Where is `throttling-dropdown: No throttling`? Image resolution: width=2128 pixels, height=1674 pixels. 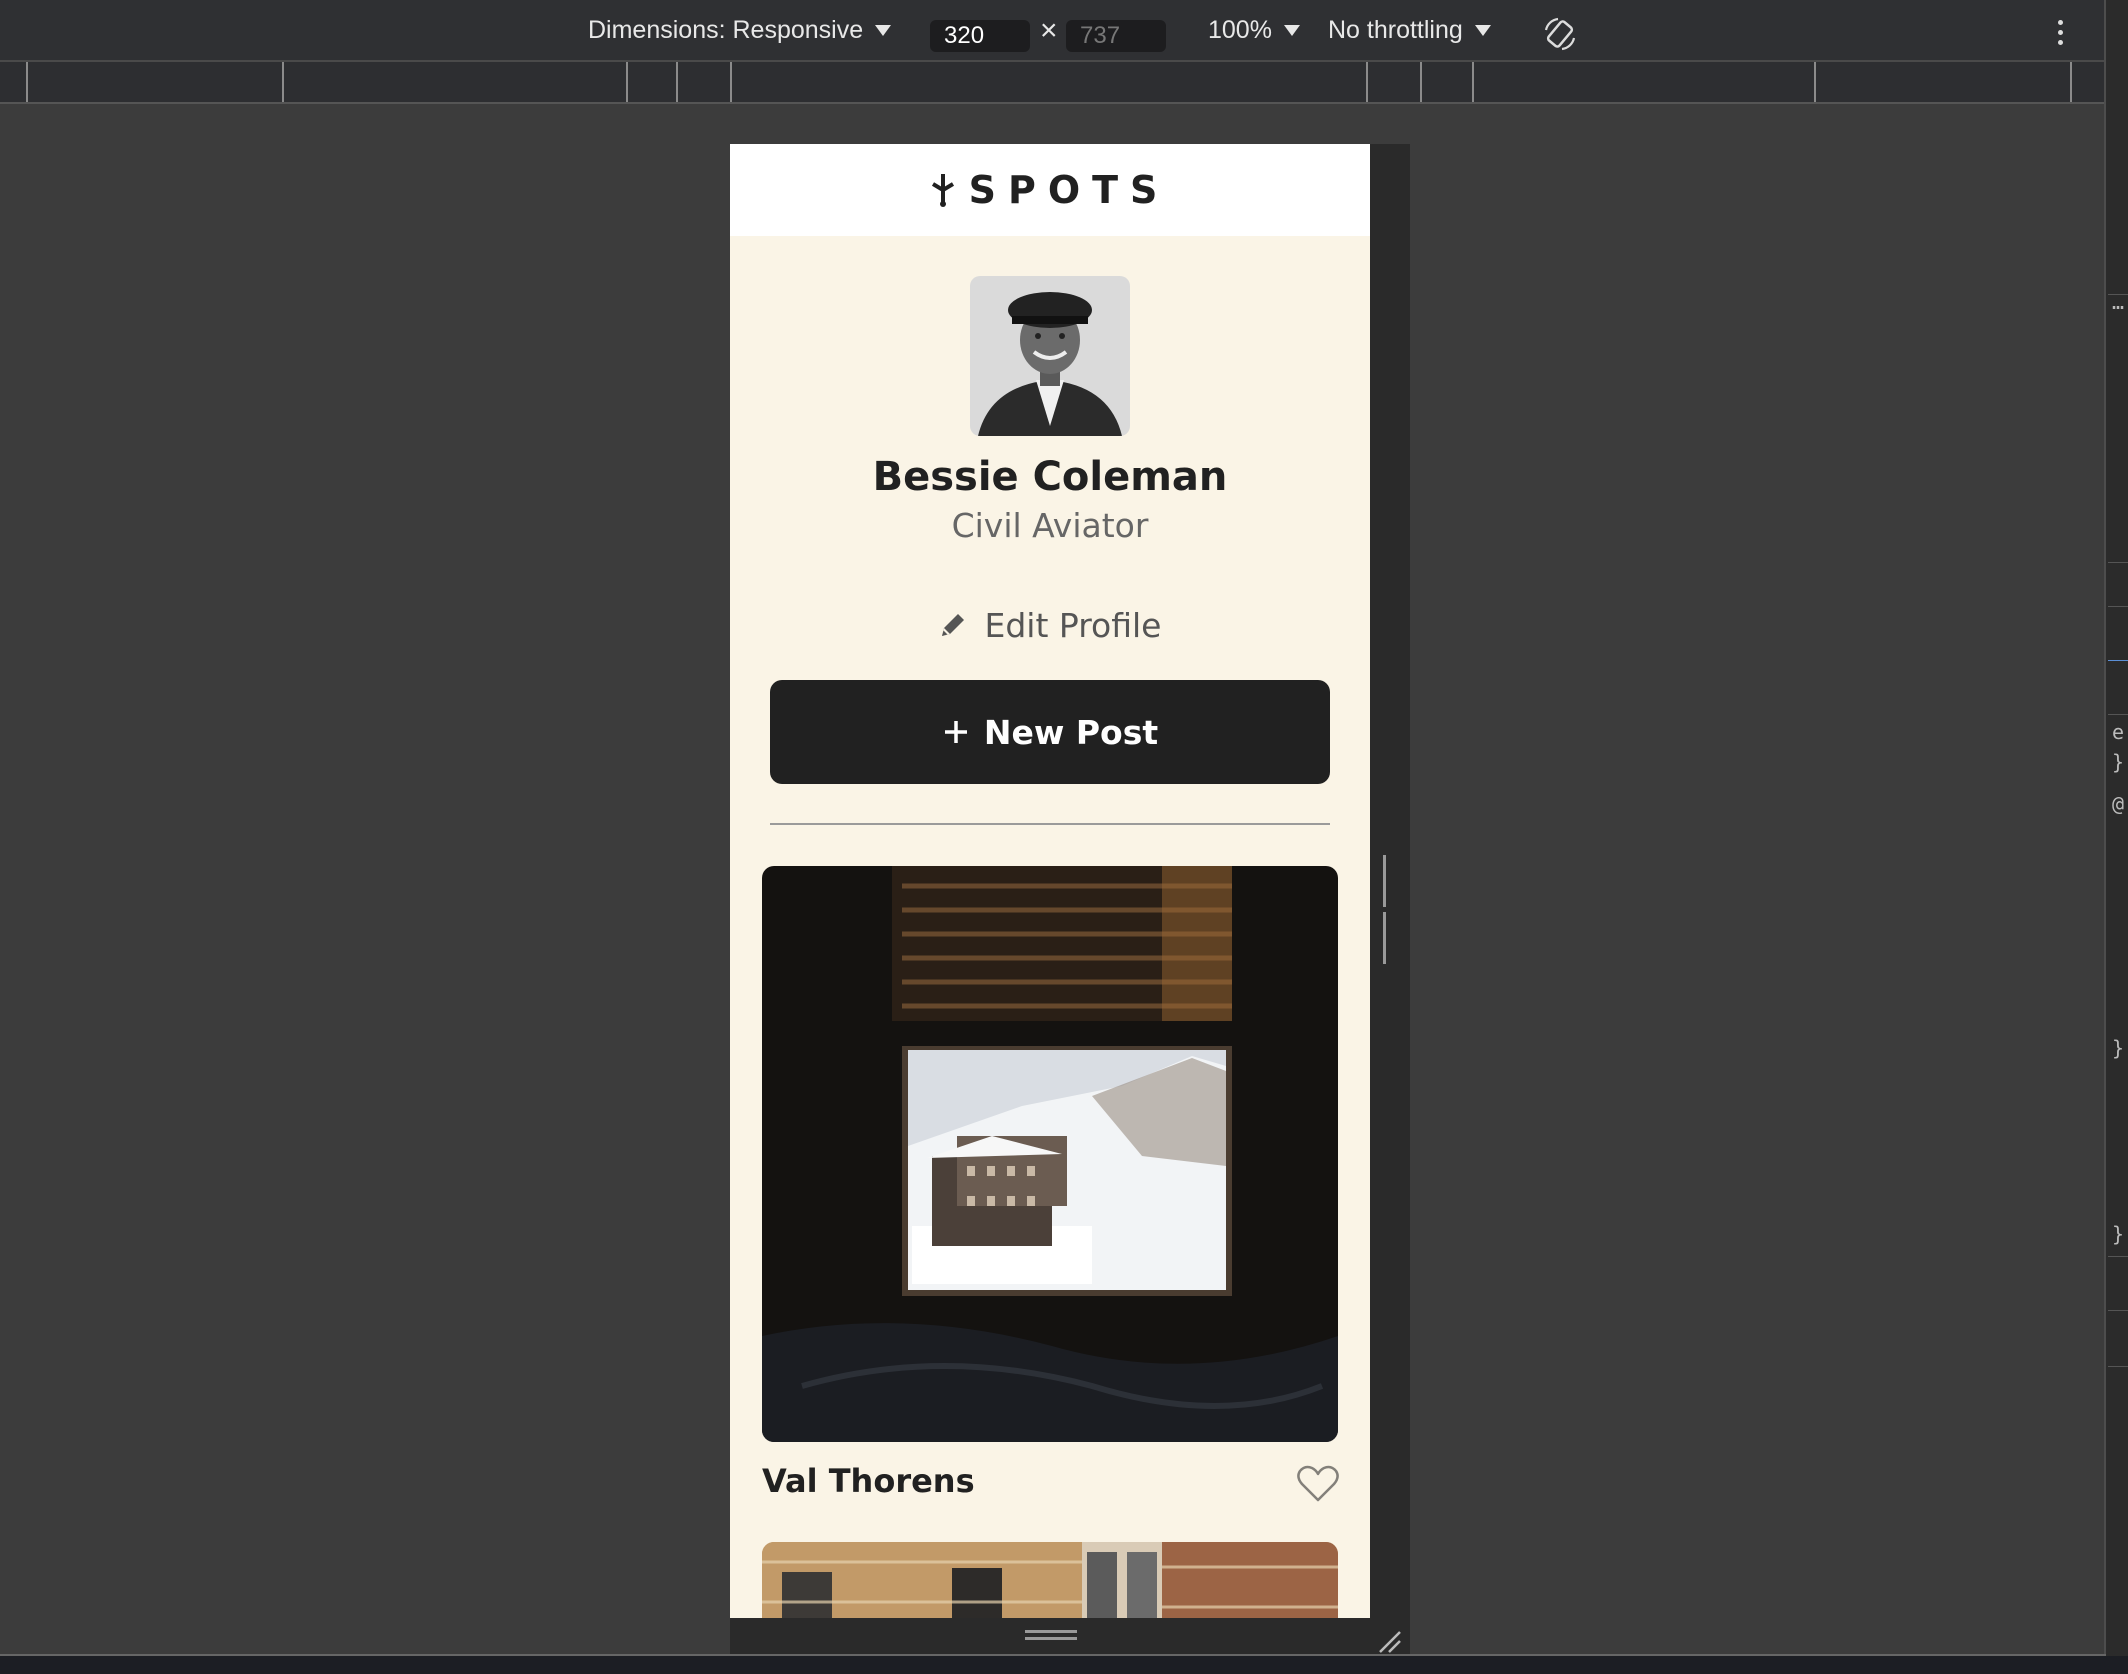
throttling-dropdown: No throttling is located at coordinates (1409, 30).